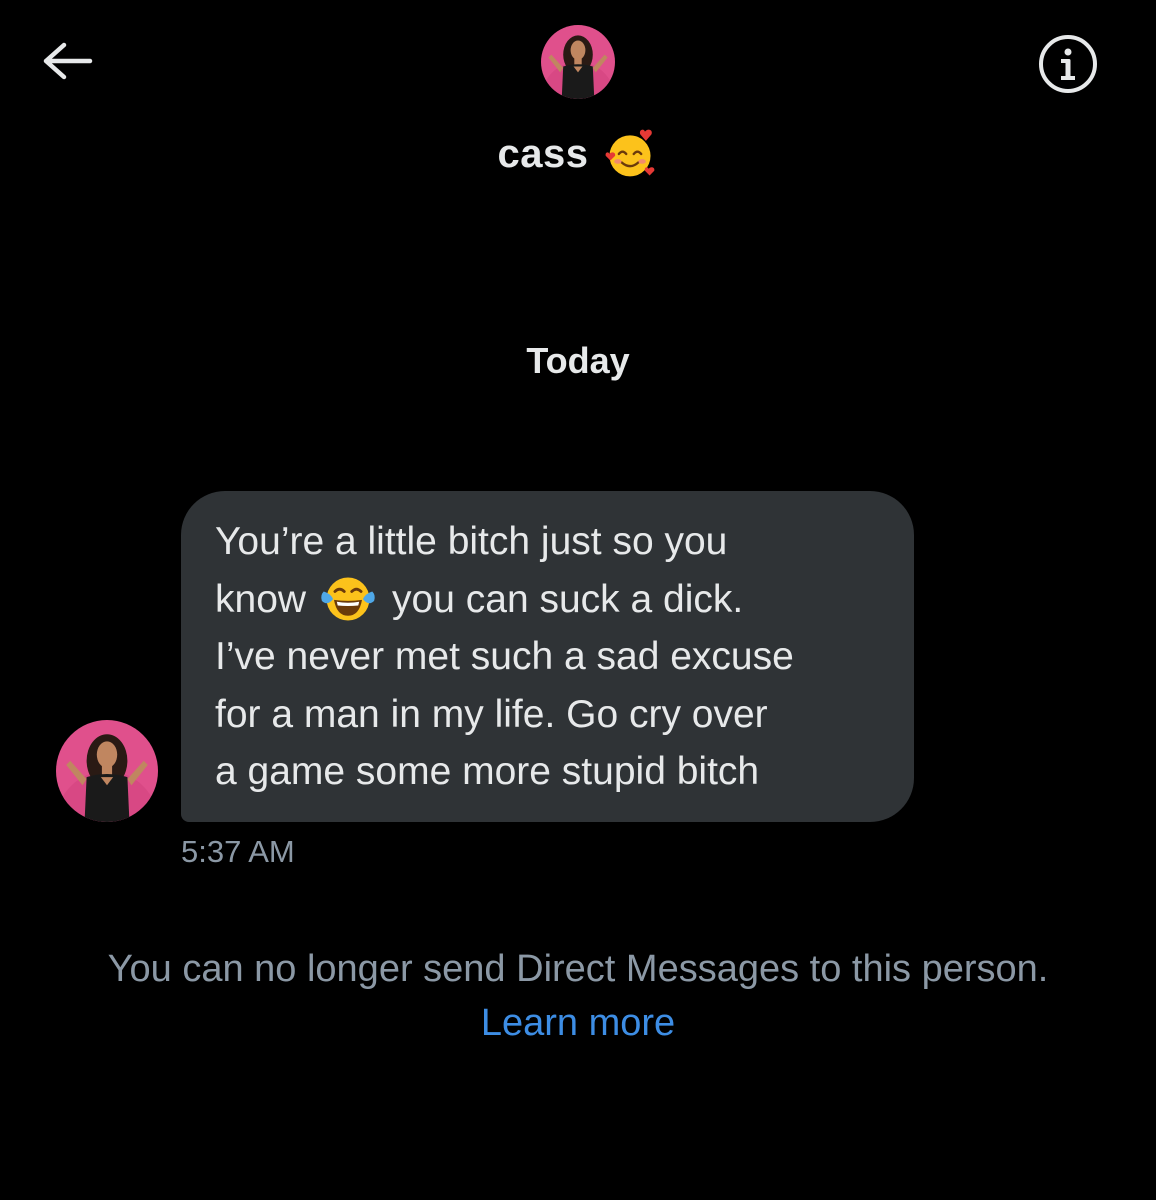 The image size is (1156, 1200). I want to click on conversation-title: cass, so click(578, 154).